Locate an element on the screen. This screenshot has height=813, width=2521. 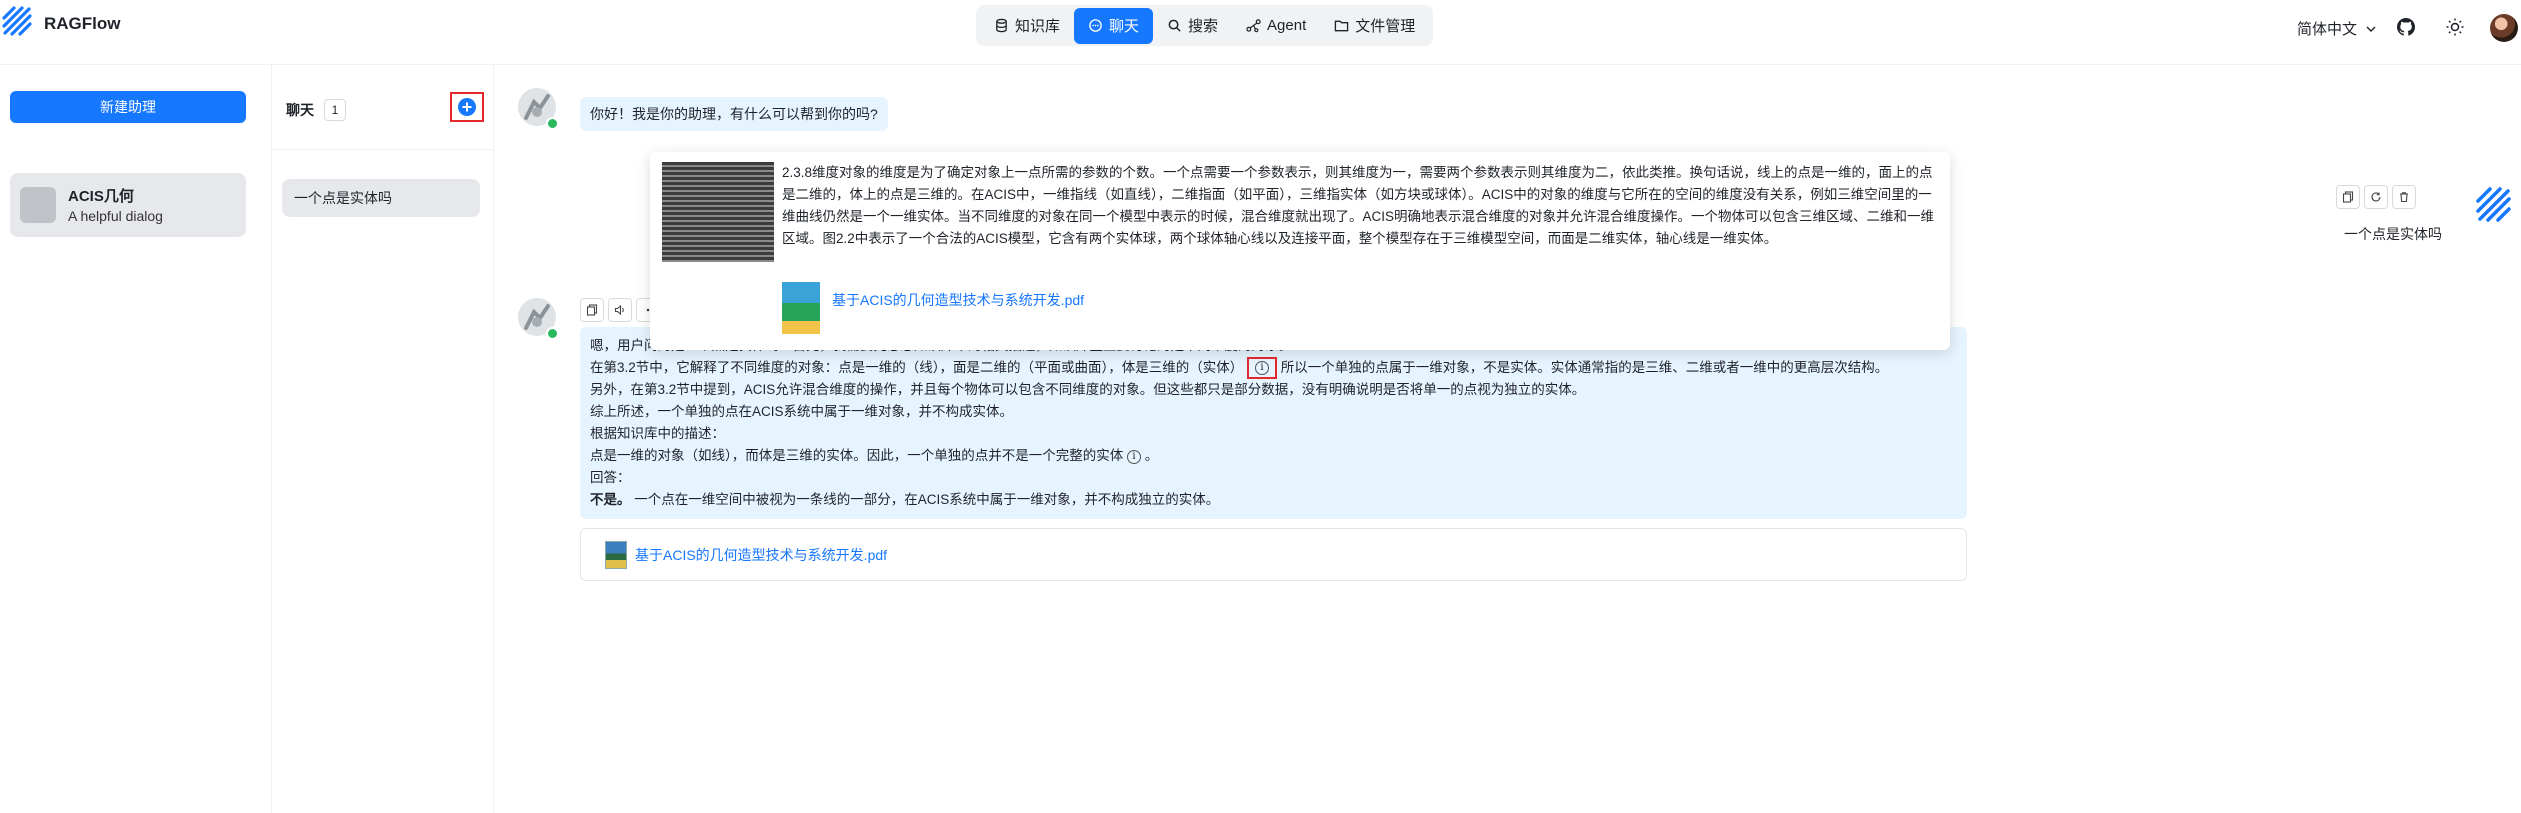
plus-circle-icon is located at coordinates (467, 107).